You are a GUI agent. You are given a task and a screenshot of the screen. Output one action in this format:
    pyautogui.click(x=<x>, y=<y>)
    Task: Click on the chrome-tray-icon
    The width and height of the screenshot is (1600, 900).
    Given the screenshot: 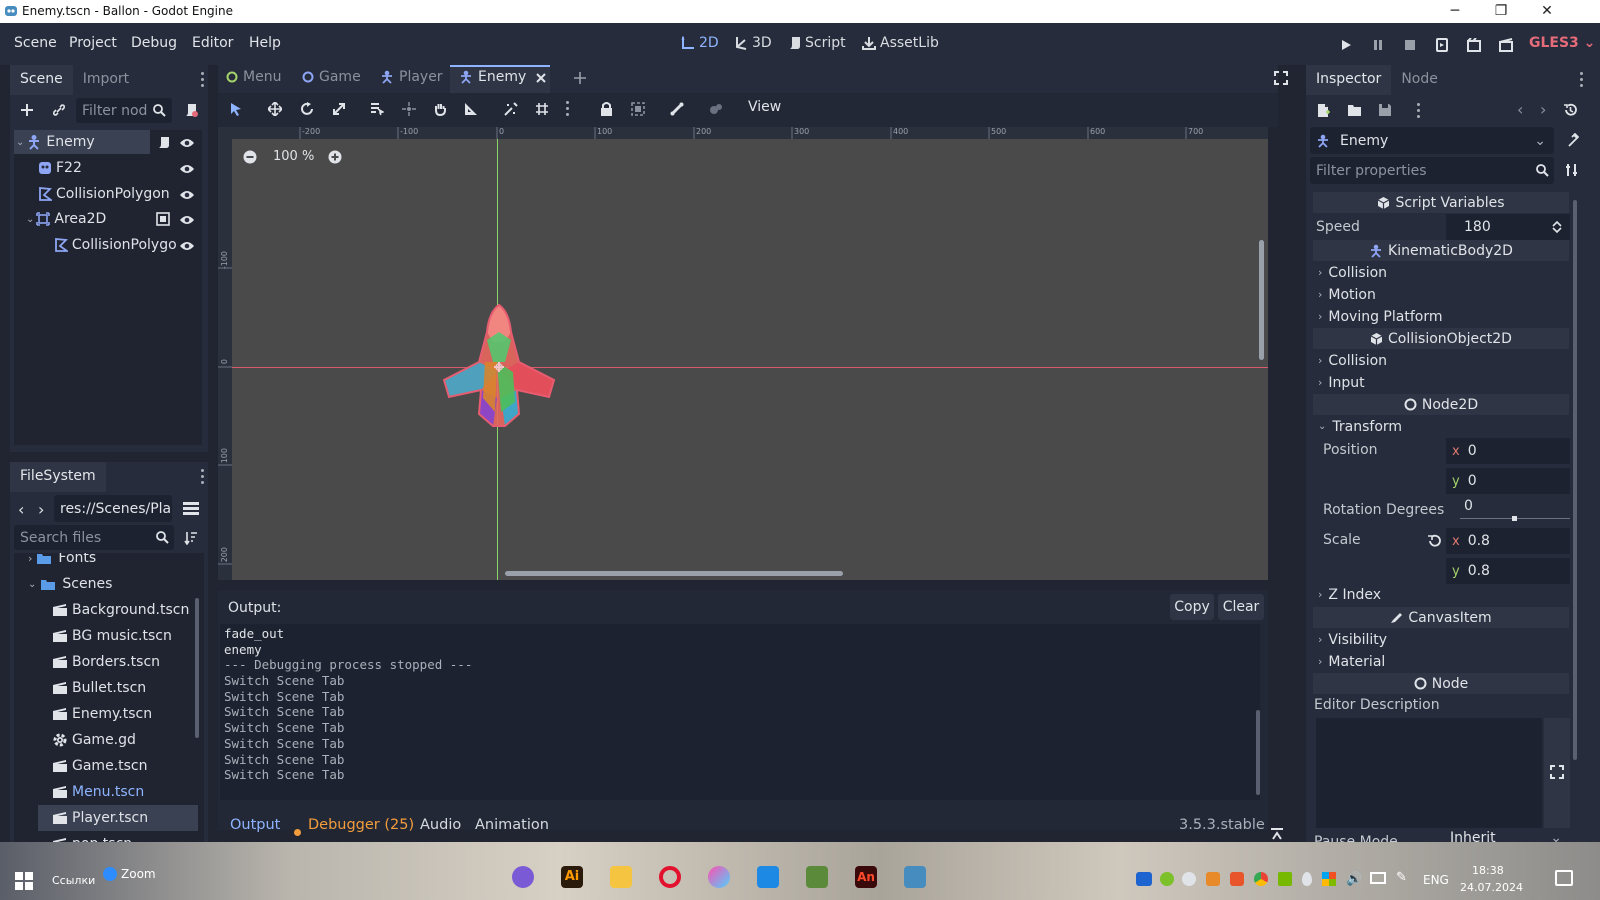 What is the action you would take?
    pyautogui.click(x=1261, y=879)
    